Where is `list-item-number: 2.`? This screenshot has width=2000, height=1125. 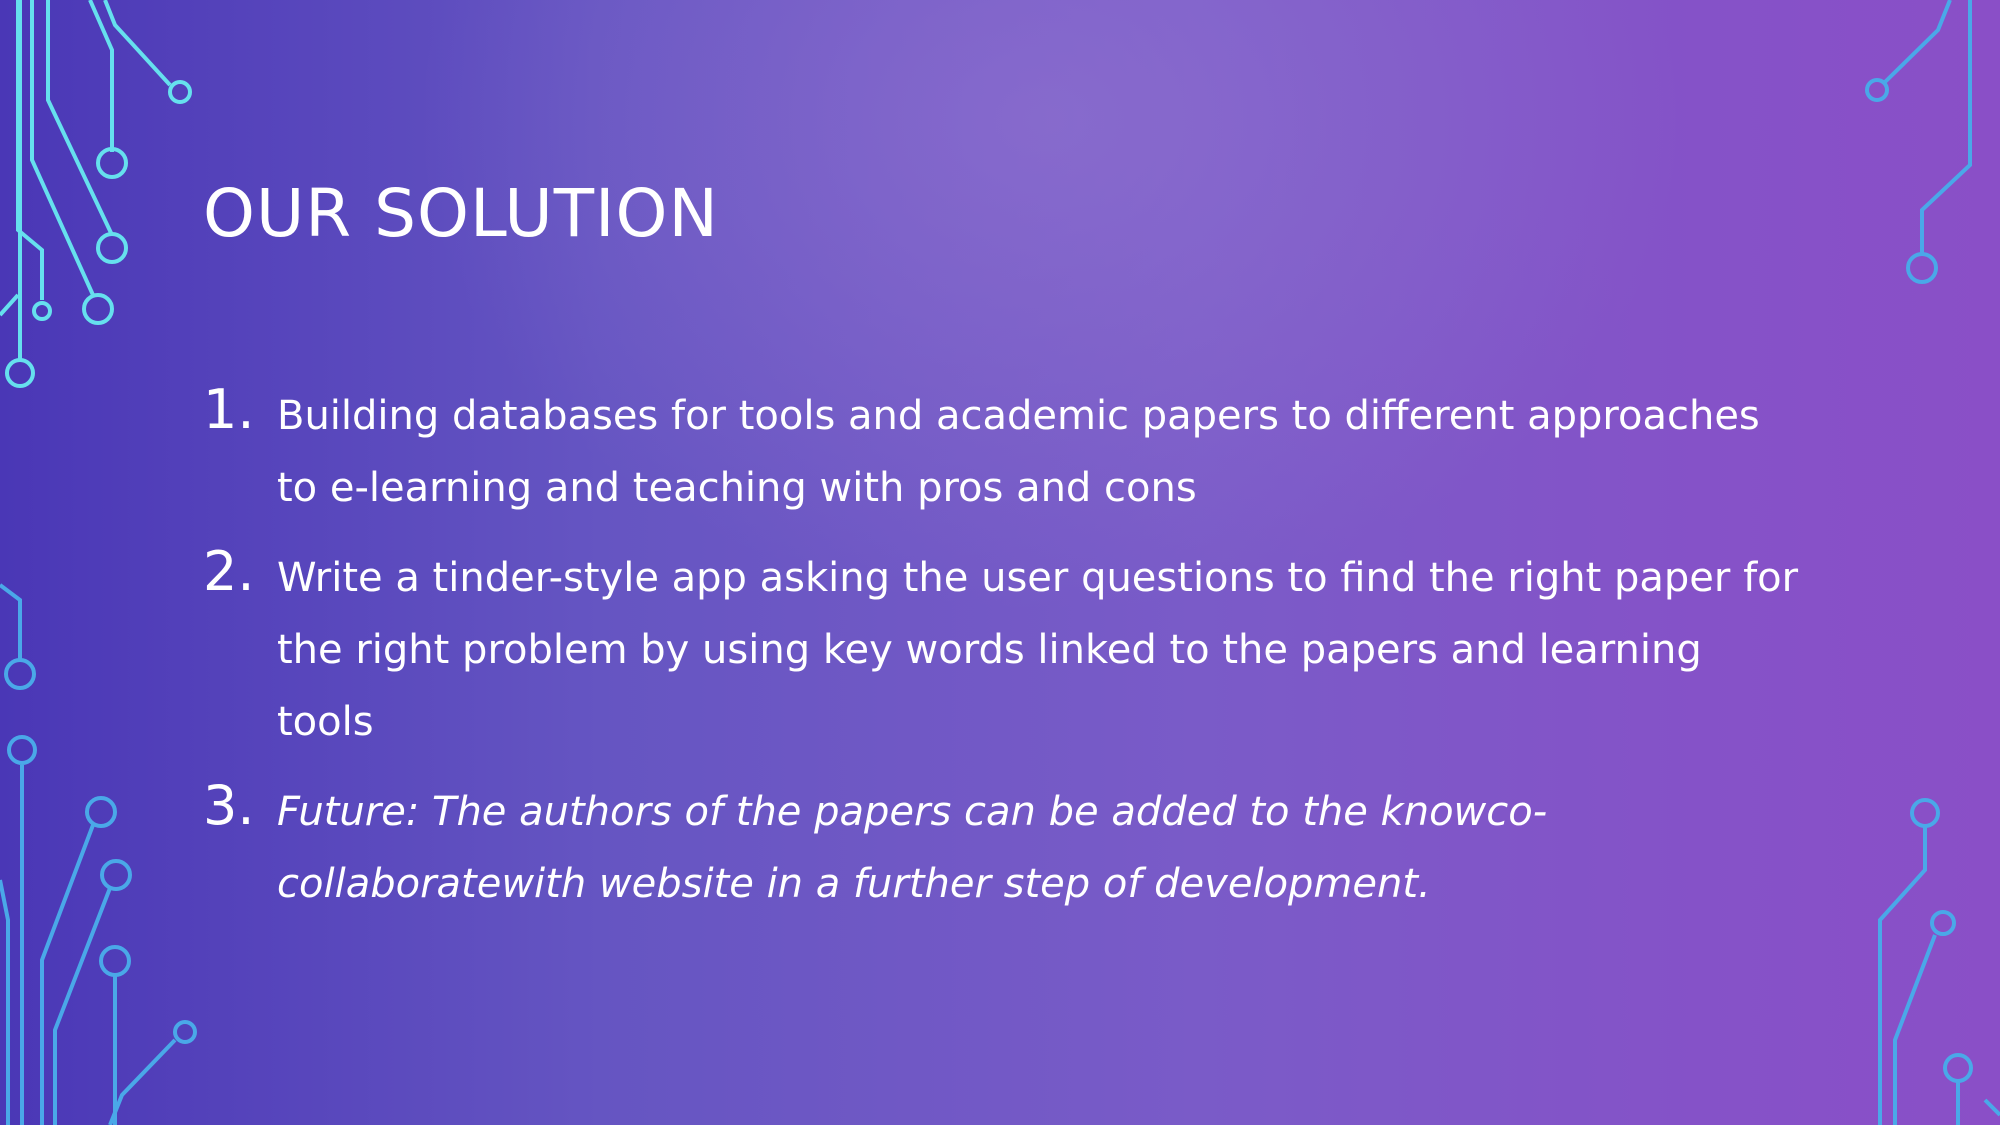
list-item-number: 2. is located at coordinates (229, 571).